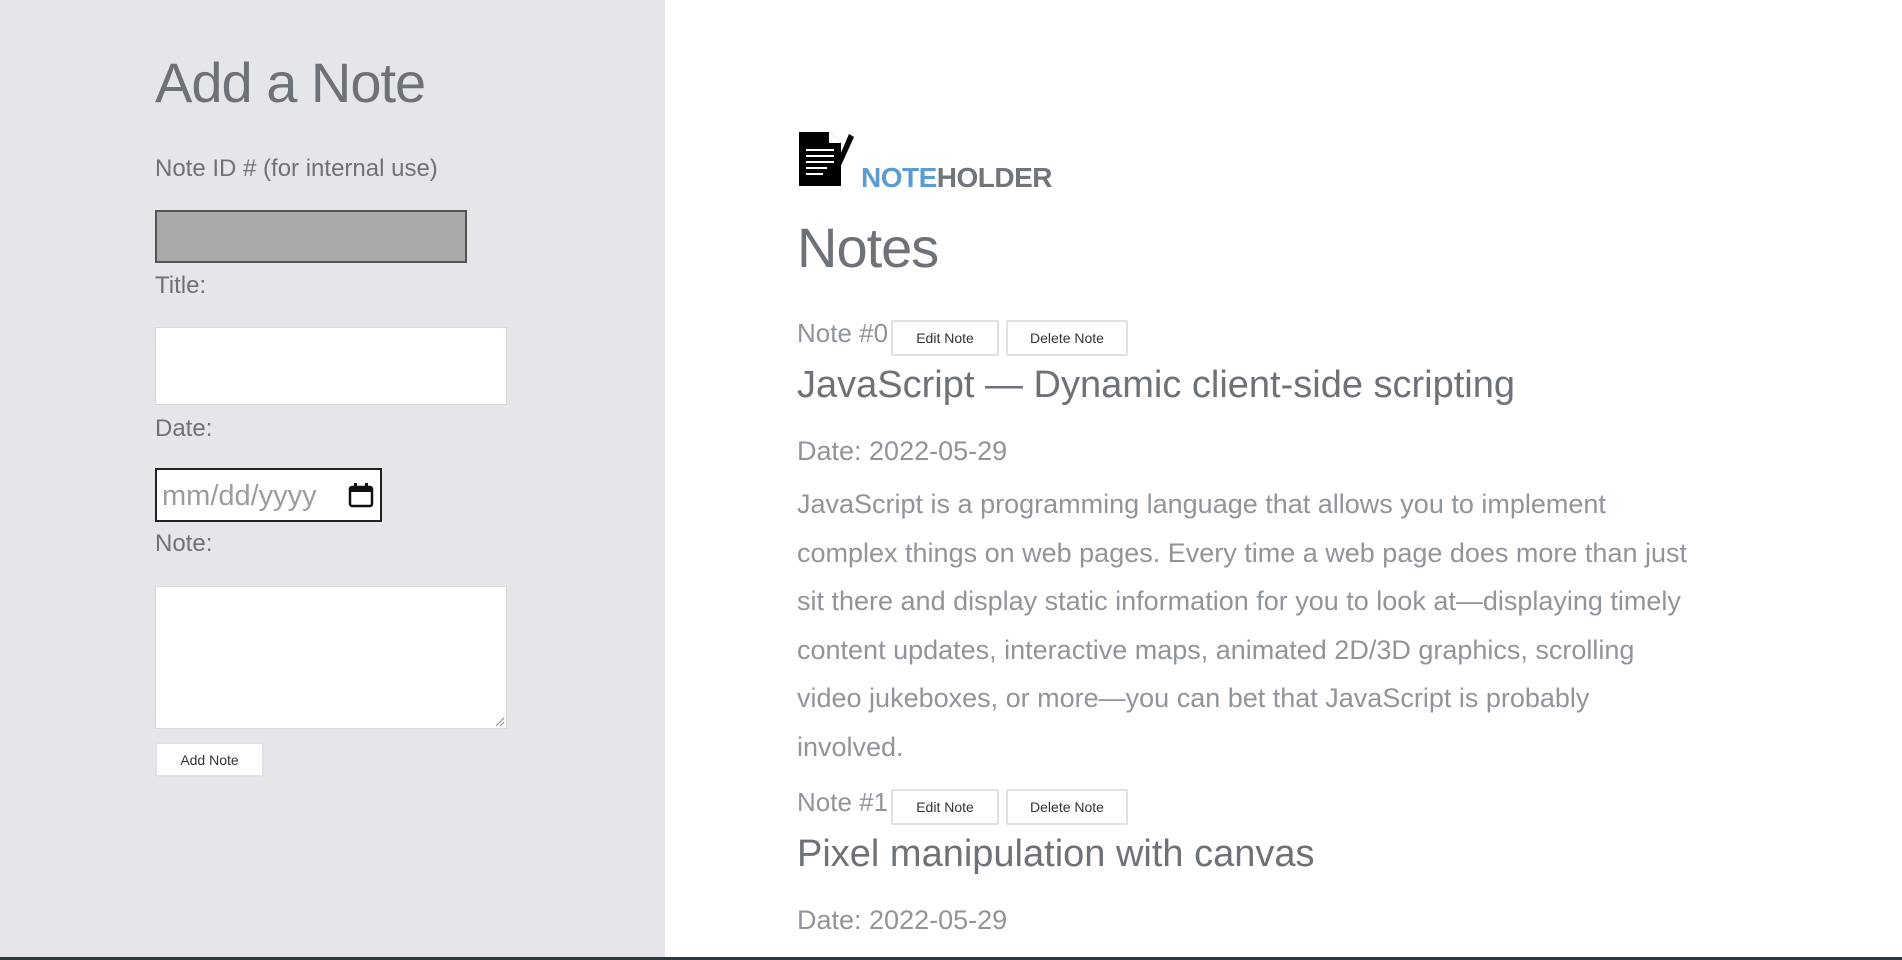 This screenshot has height=960, width=1902. What do you see at coordinates (868, 247) in the screenshot?
I see `notes-heading: Notes` at bounding box center [868, 247].